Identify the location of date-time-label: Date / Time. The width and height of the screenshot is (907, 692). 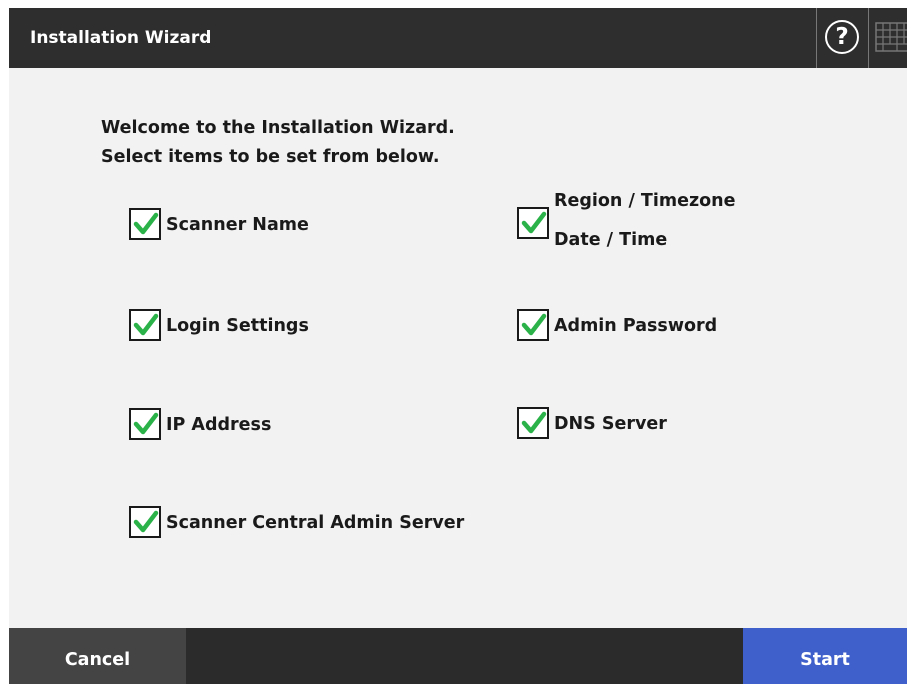
(611, 240).